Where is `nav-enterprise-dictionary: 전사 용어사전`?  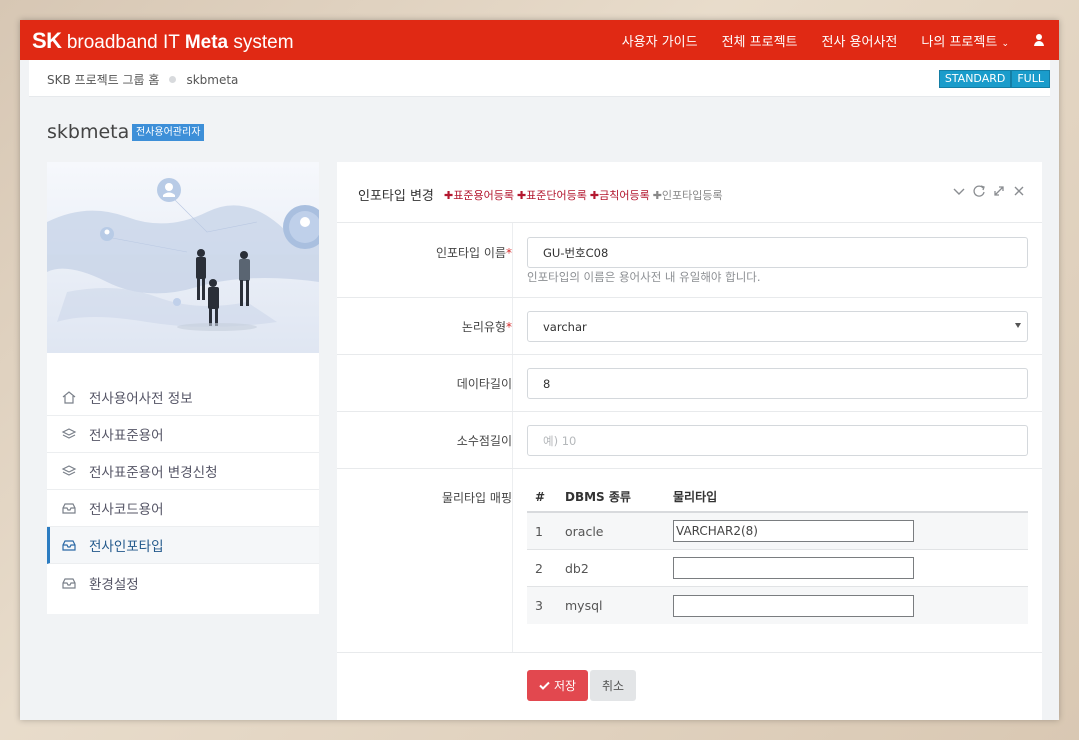
nav-enterprise-dictionary: 전사 용어사전 is located at coordinates (860, 40).